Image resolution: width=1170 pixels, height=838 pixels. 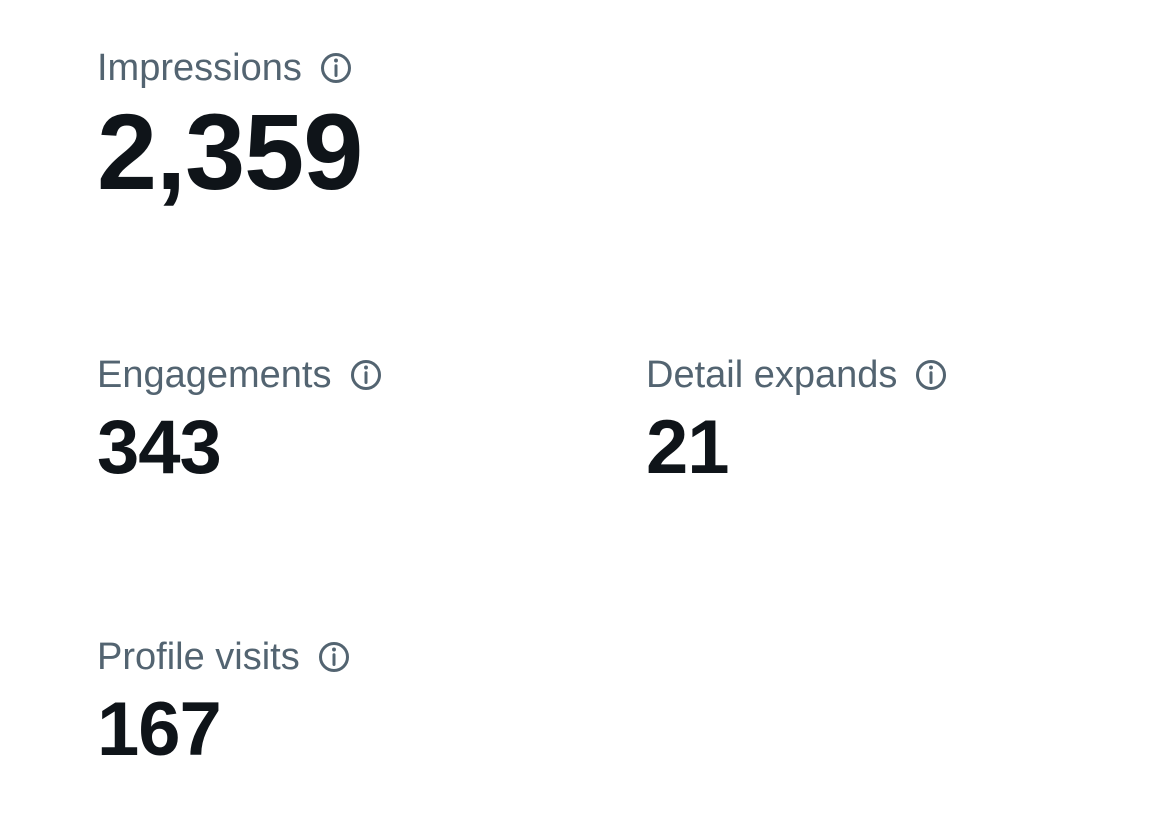 What do you see at coordinates (159, 729) in the screenshot?
I see `profile-visits-value: 167` at bounding box center [159, 729].